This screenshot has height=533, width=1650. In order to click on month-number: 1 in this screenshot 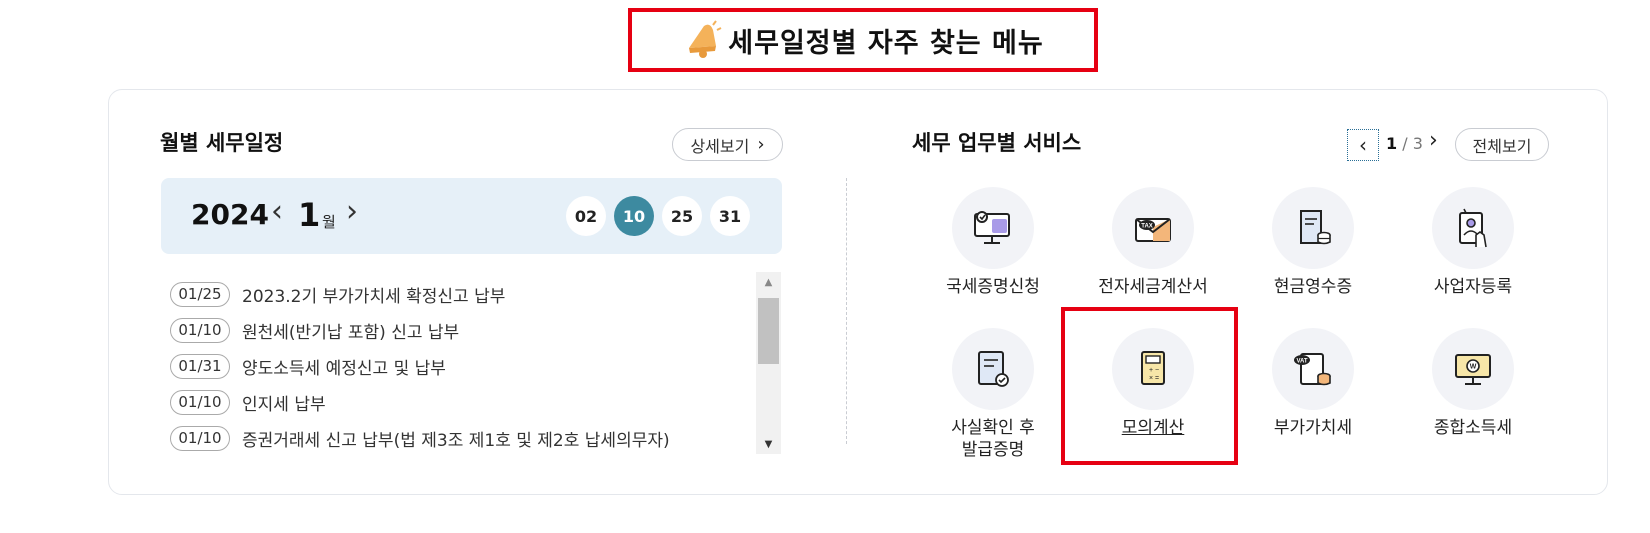, I will do `click(309, 215)`.